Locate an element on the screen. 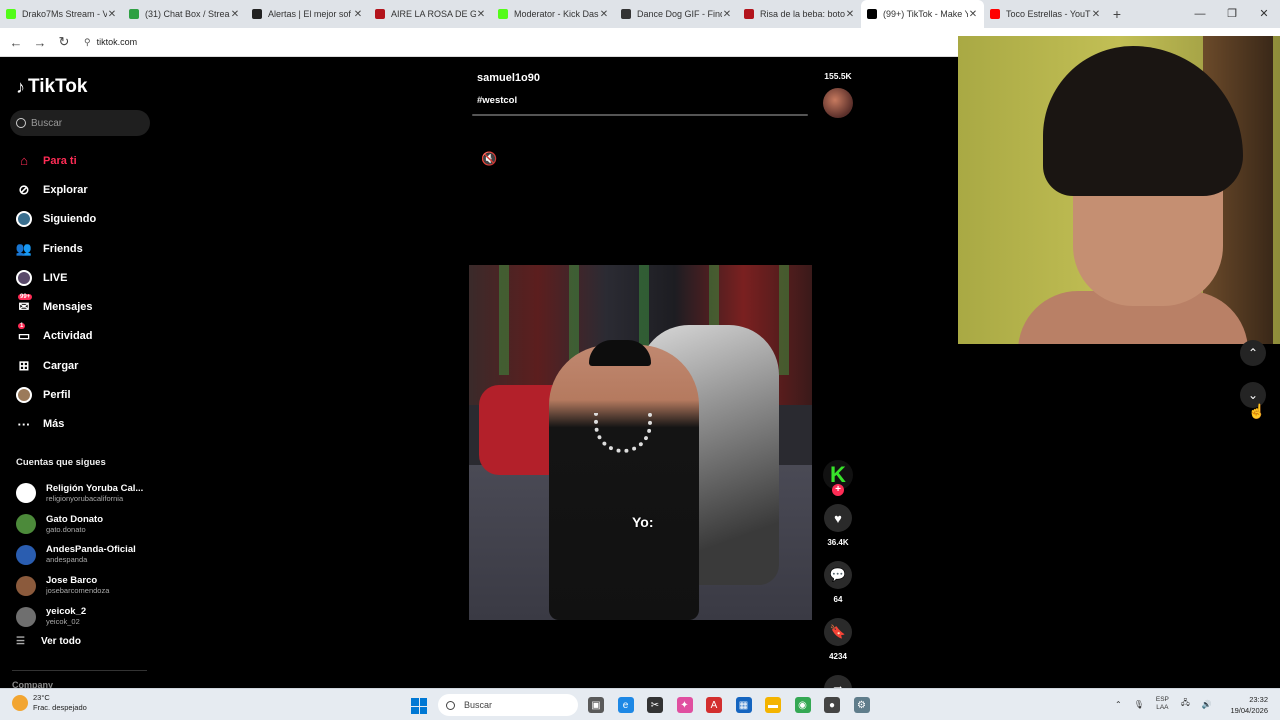  sidebar-item-home: ⌂ Para ti is located at coordinates (86, 160).